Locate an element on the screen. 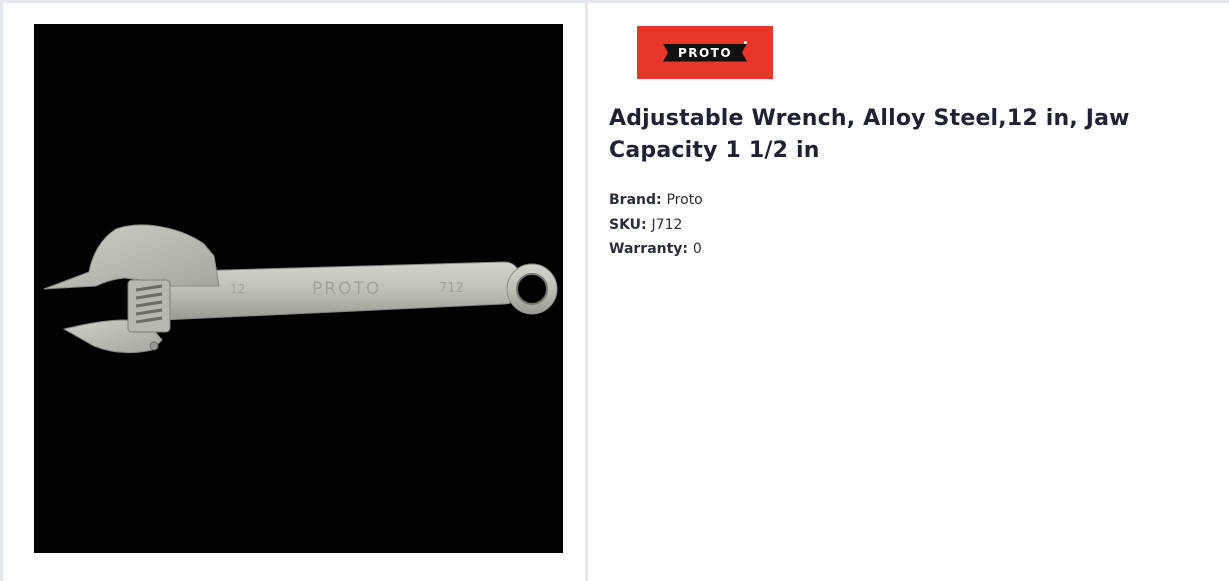 This screenshot has width=1229, height=581. wrench-icon: 12 PROTO 712 is located at coordinates (300, 289).